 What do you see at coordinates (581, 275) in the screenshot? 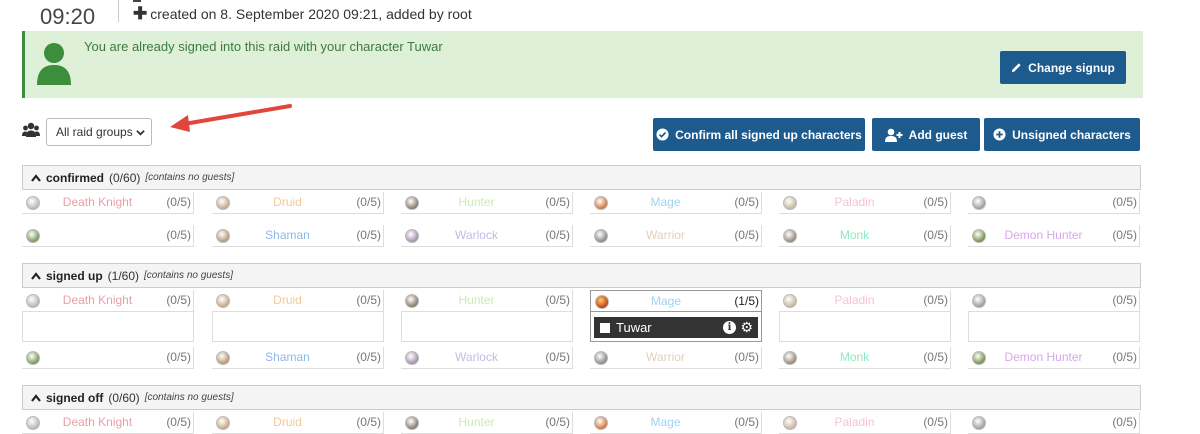
I see `section-signed-up-header: signed up (1/60) [contains no guests]` at bounding box center [581, 275].